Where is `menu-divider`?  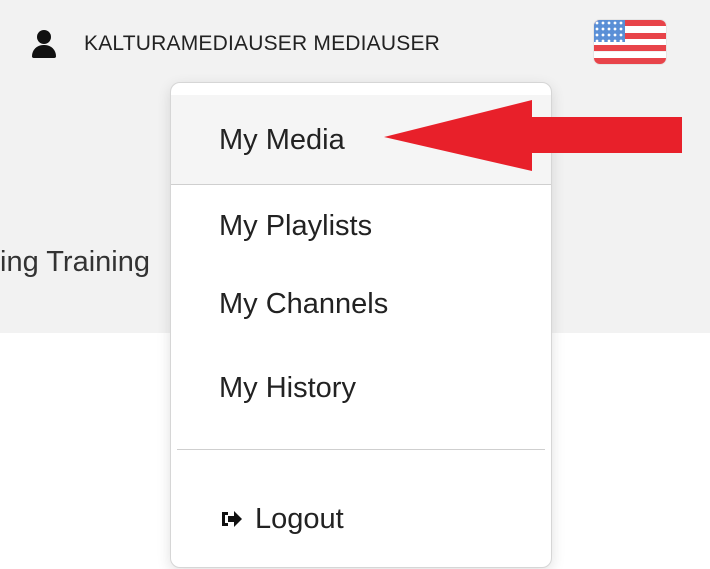 menu-divider is located at coordinates (361, 449).